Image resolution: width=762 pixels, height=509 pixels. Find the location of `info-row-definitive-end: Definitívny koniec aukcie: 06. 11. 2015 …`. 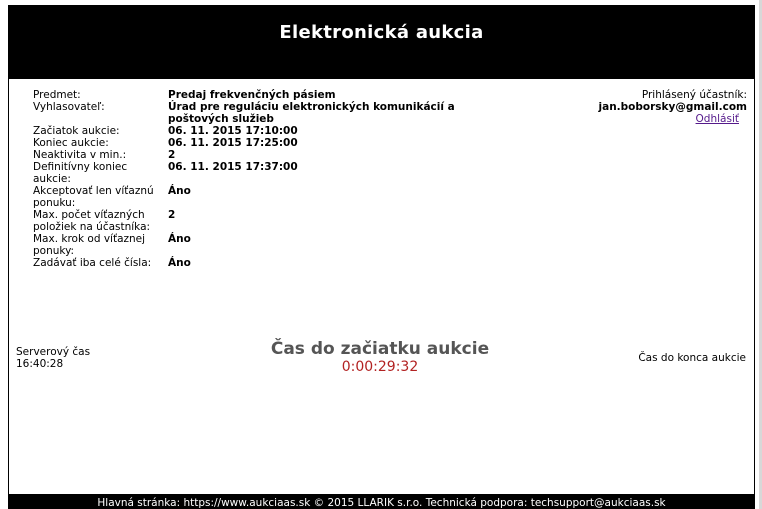

info-row-definitive-end: Definitívny koniec aukcie: 06. 11. 2015 … is located at coordinates (293, 173).